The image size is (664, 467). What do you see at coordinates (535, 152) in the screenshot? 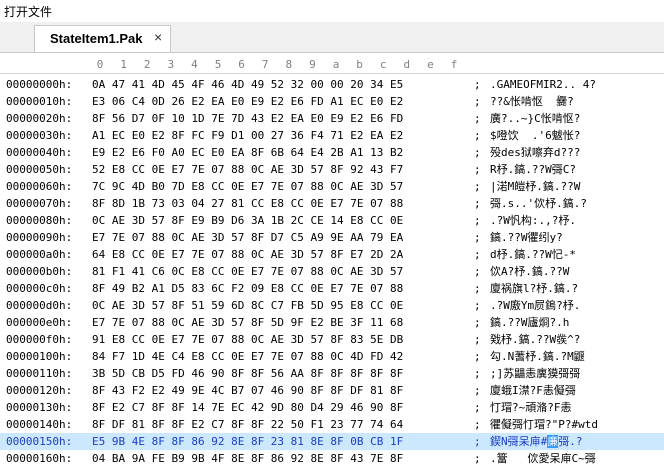
I see `row-ascii: 殁des狱嚓弃d???` at bounding box center [535, 152].